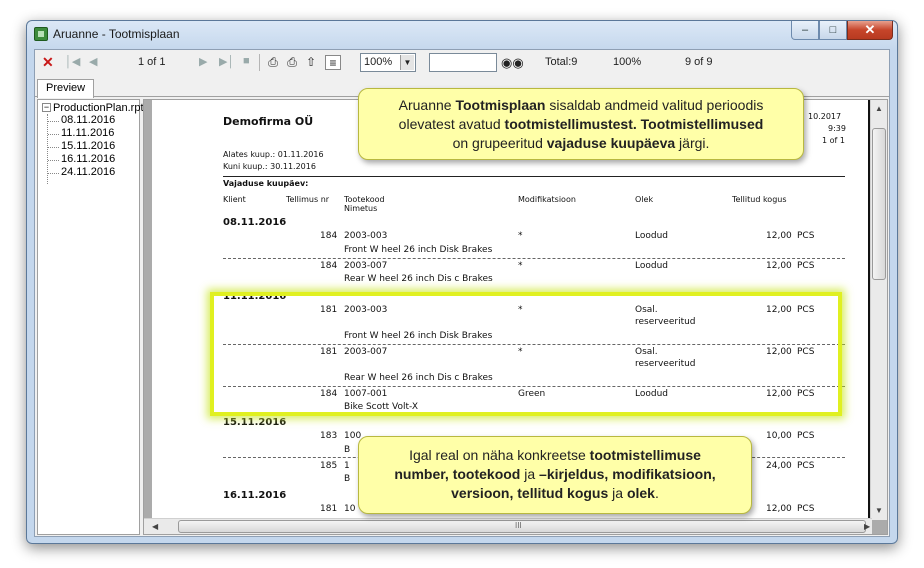  I want to click on date-to: Kuni kuup.: 30.11.2016, so click(269, 166).